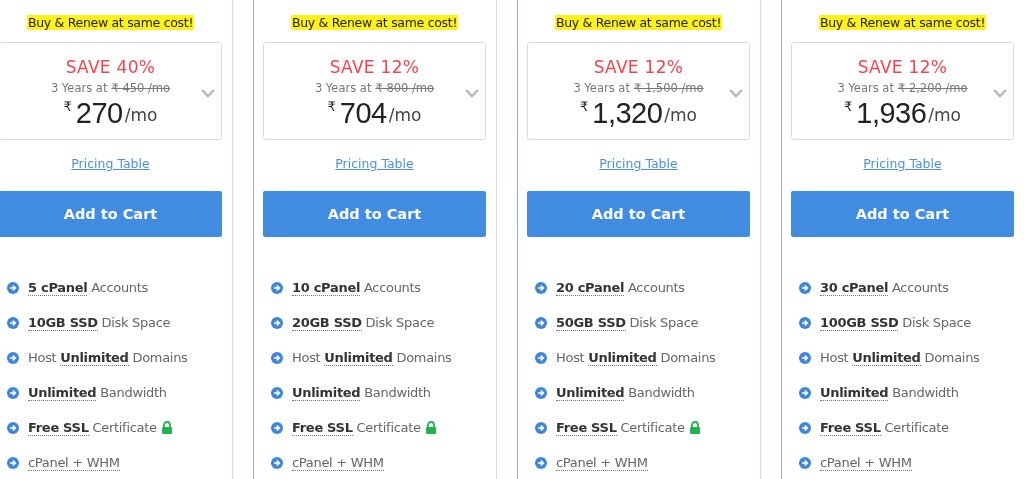 This screenshot has width=1024, height=479. What do you see at coordinates (99, 322) in the screenshot?
I see `feature-text: 10GB SSD Disk Space` at bounding box center [99, 322].